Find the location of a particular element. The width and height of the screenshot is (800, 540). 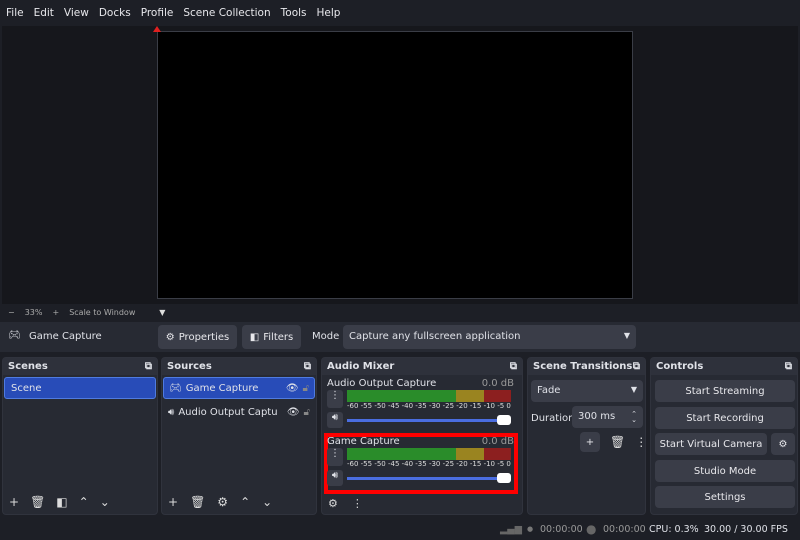

meter-tick: -30 is located at coordinates (434, 406).